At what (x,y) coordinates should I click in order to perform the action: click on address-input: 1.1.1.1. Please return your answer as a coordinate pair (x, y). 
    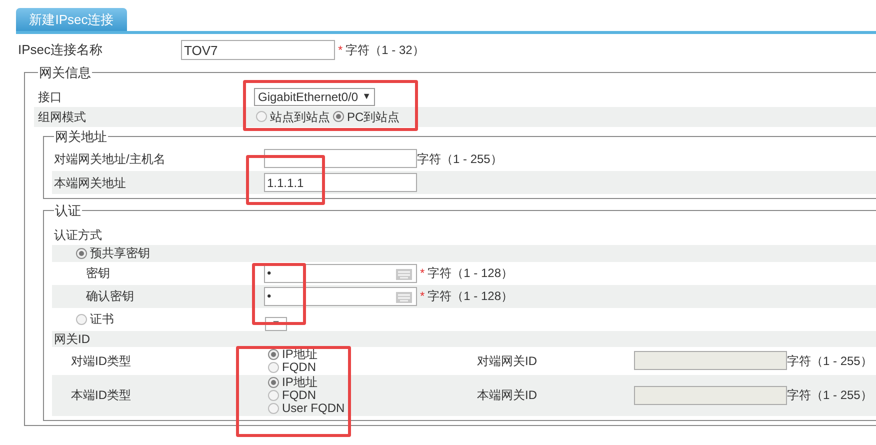
    Looking at the image, I should click on (340, 182).